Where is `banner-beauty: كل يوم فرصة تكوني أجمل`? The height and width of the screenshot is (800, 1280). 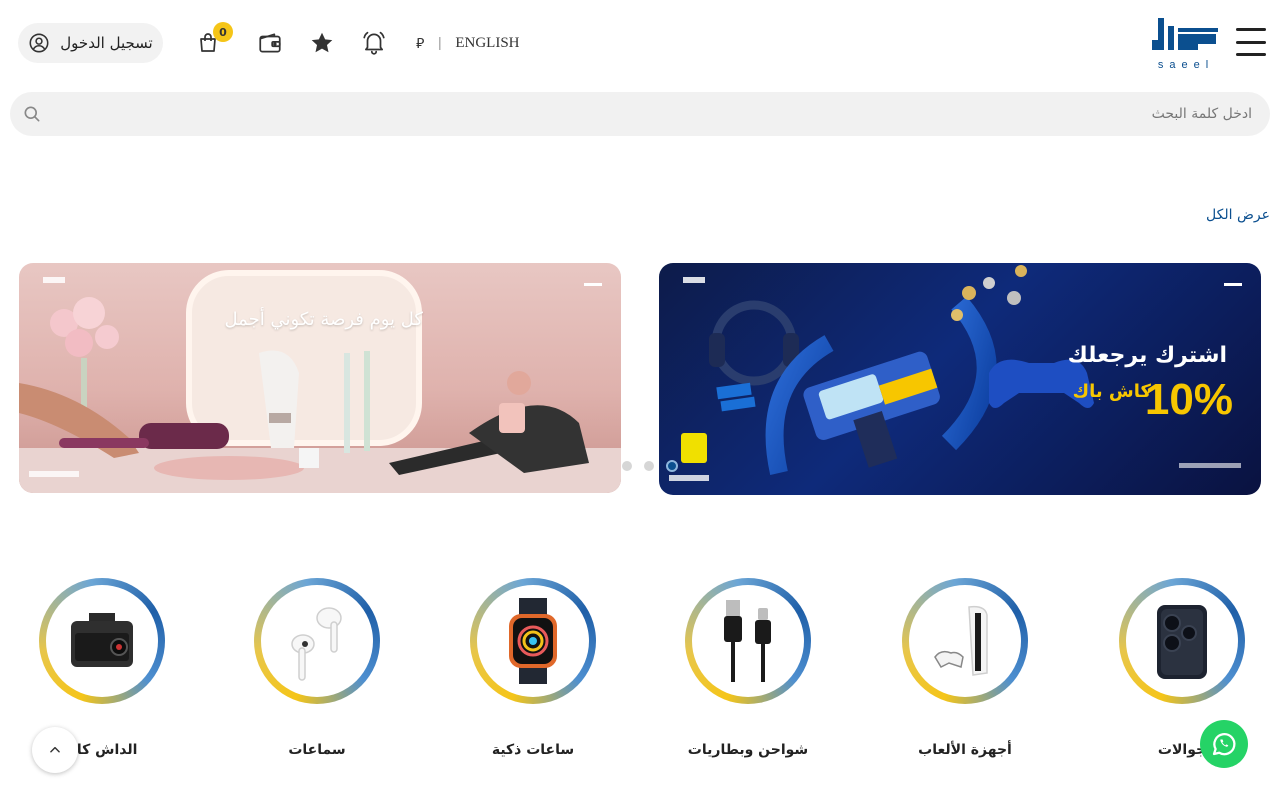
banner-beauty: كل يوم فرصة تكوني أجمل is located at coordinates (320, 378).